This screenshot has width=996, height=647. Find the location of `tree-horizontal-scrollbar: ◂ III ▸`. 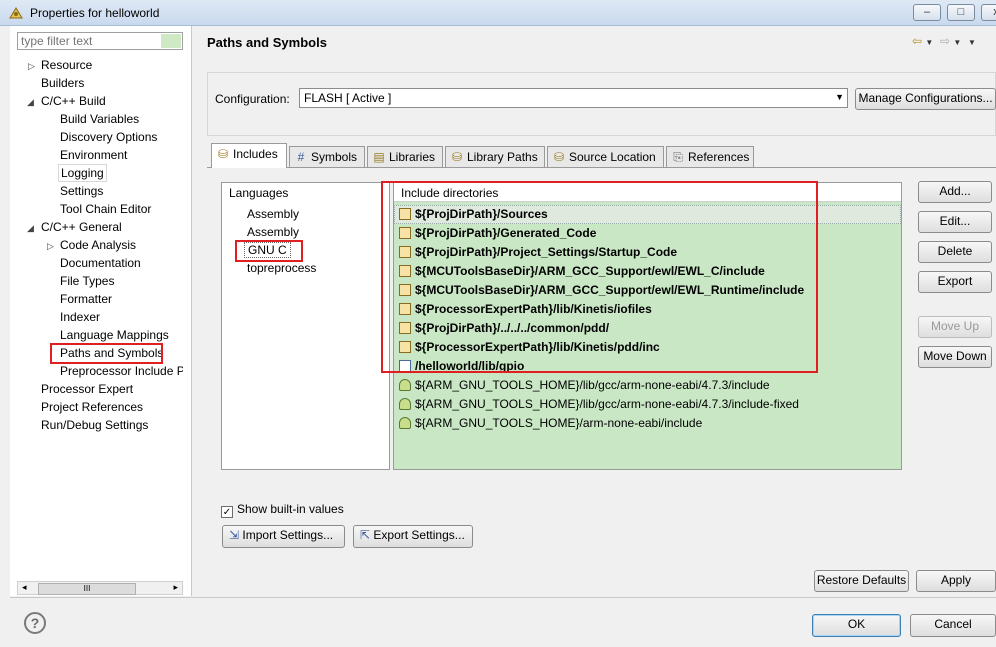

tree-horizontal-scrollbar: ◂ III ▸ is located at coordinates (100, 588).